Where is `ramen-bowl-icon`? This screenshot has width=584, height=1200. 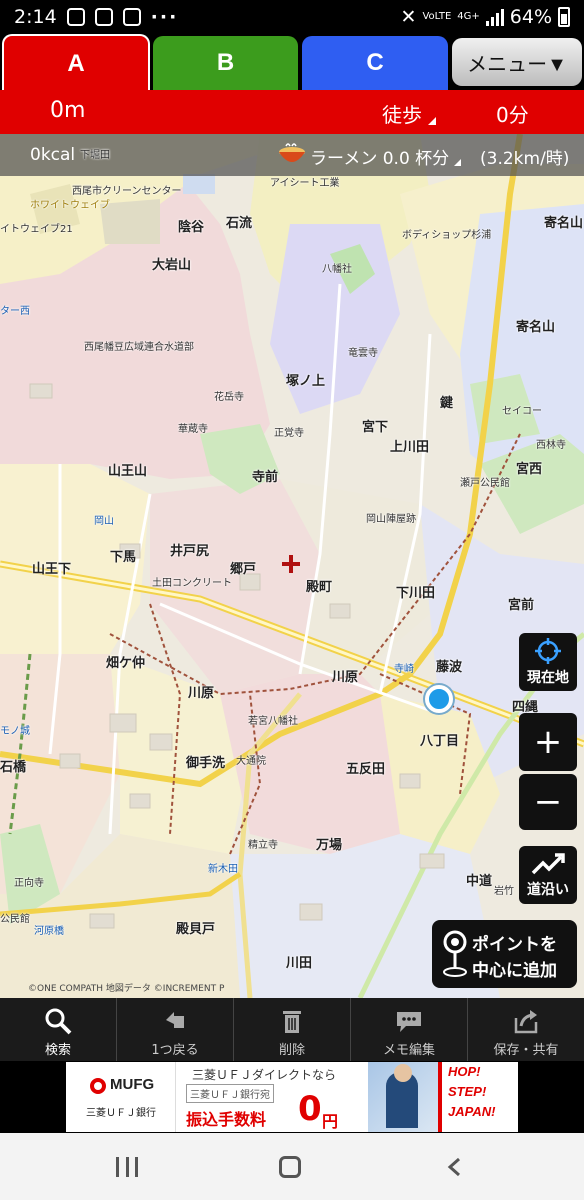 ramen-bowl-icon is located at coordinates (292, 152).